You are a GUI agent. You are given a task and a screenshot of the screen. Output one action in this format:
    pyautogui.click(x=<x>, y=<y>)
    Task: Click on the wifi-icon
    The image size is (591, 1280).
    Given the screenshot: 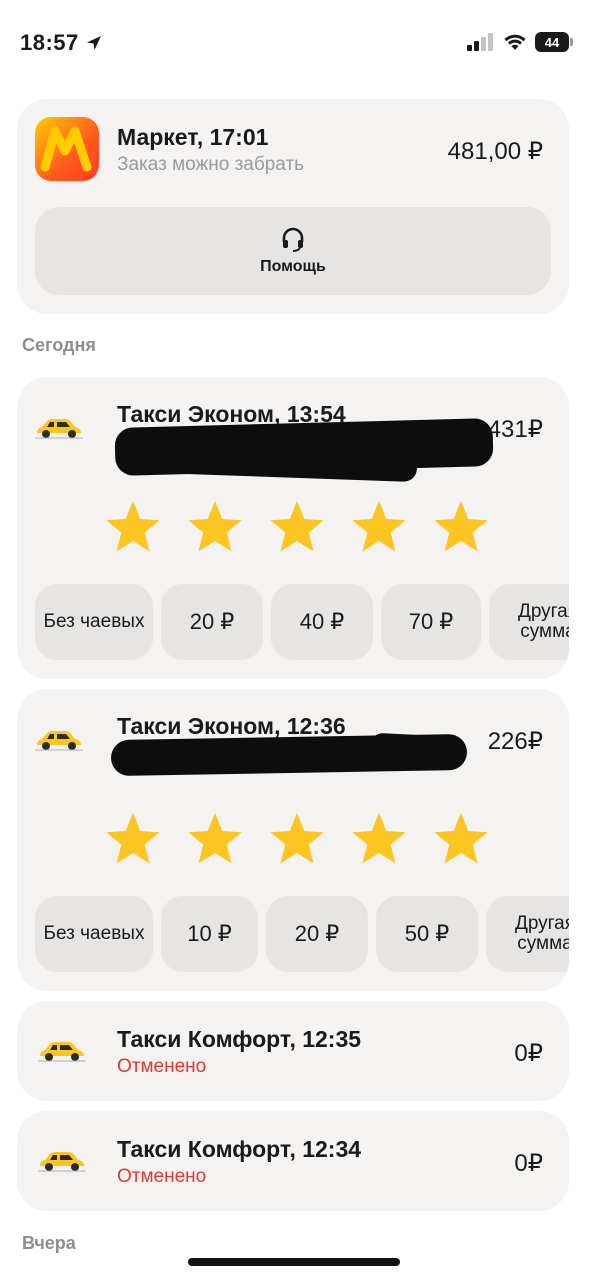 What is the action you would take?
    pyautogui.click(x=515, y=42)
    